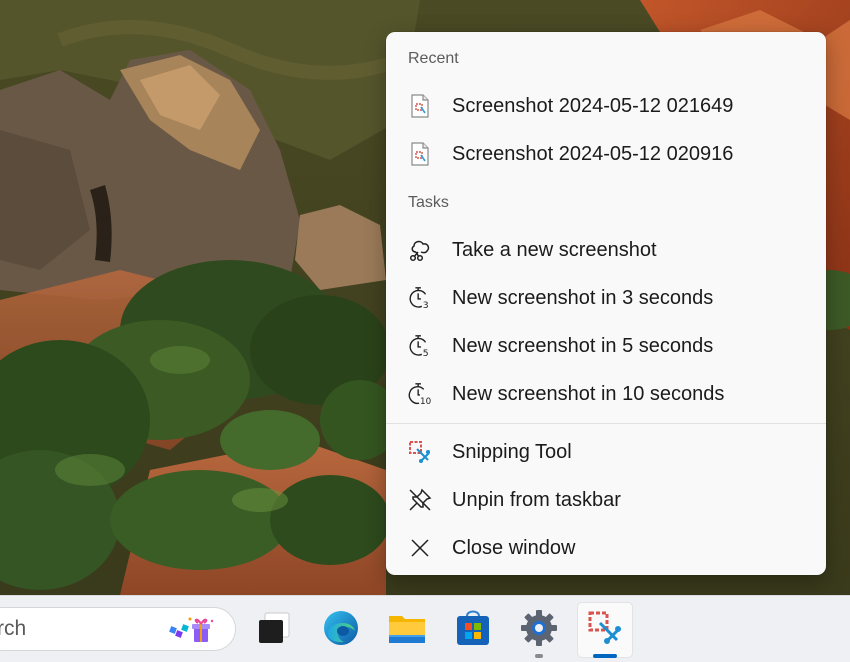  I want to click on app-item-label: Snipping Tool, so click(512, 451).